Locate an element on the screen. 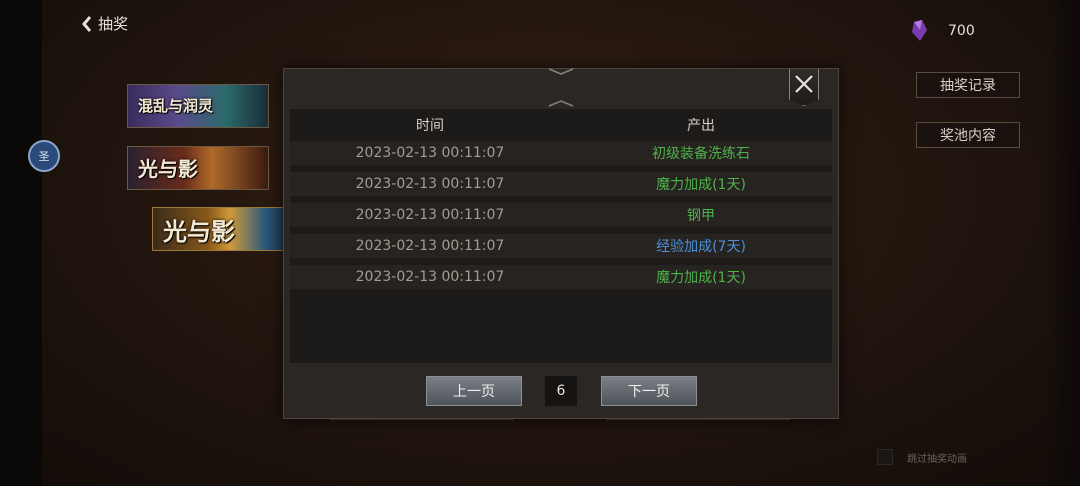  close-icon is located at coordinates (804, 84).